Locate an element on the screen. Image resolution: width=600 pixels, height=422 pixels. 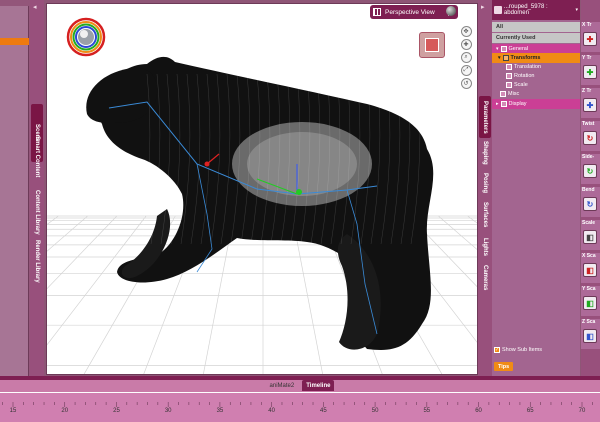
chevron-down-icon: ▾ is located at coordinates (576, 10).